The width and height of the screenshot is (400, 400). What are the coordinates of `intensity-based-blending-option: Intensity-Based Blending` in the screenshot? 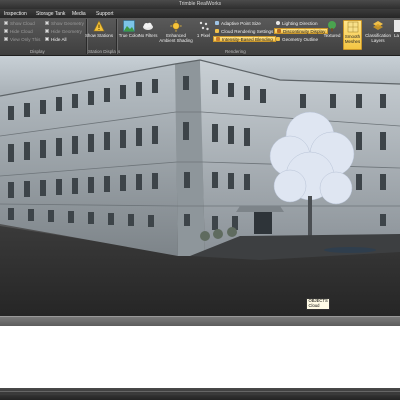 It's located at (244, 39).